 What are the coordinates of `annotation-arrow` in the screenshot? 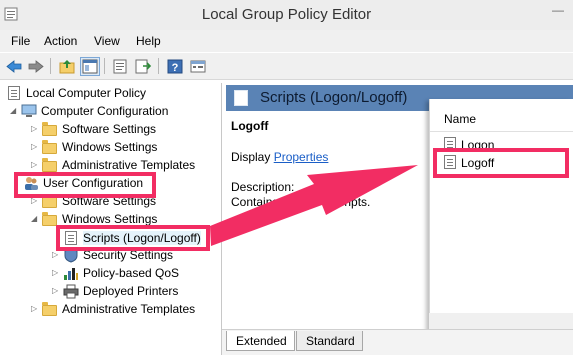 It's located at (314, 205).